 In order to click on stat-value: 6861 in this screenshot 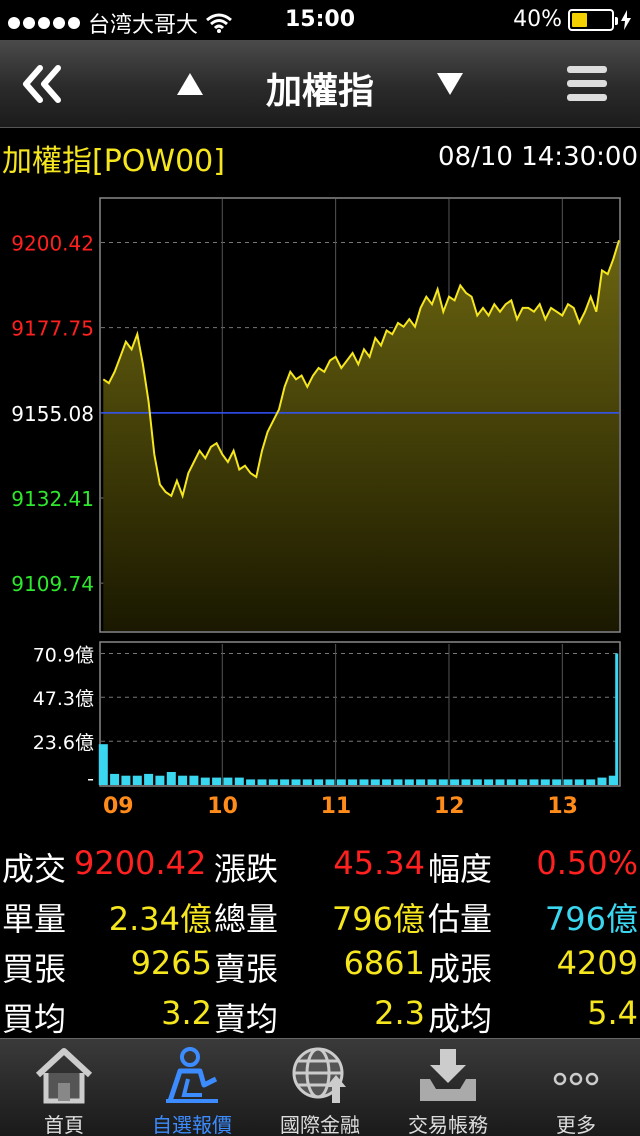, I will do `click(384, 963)`.